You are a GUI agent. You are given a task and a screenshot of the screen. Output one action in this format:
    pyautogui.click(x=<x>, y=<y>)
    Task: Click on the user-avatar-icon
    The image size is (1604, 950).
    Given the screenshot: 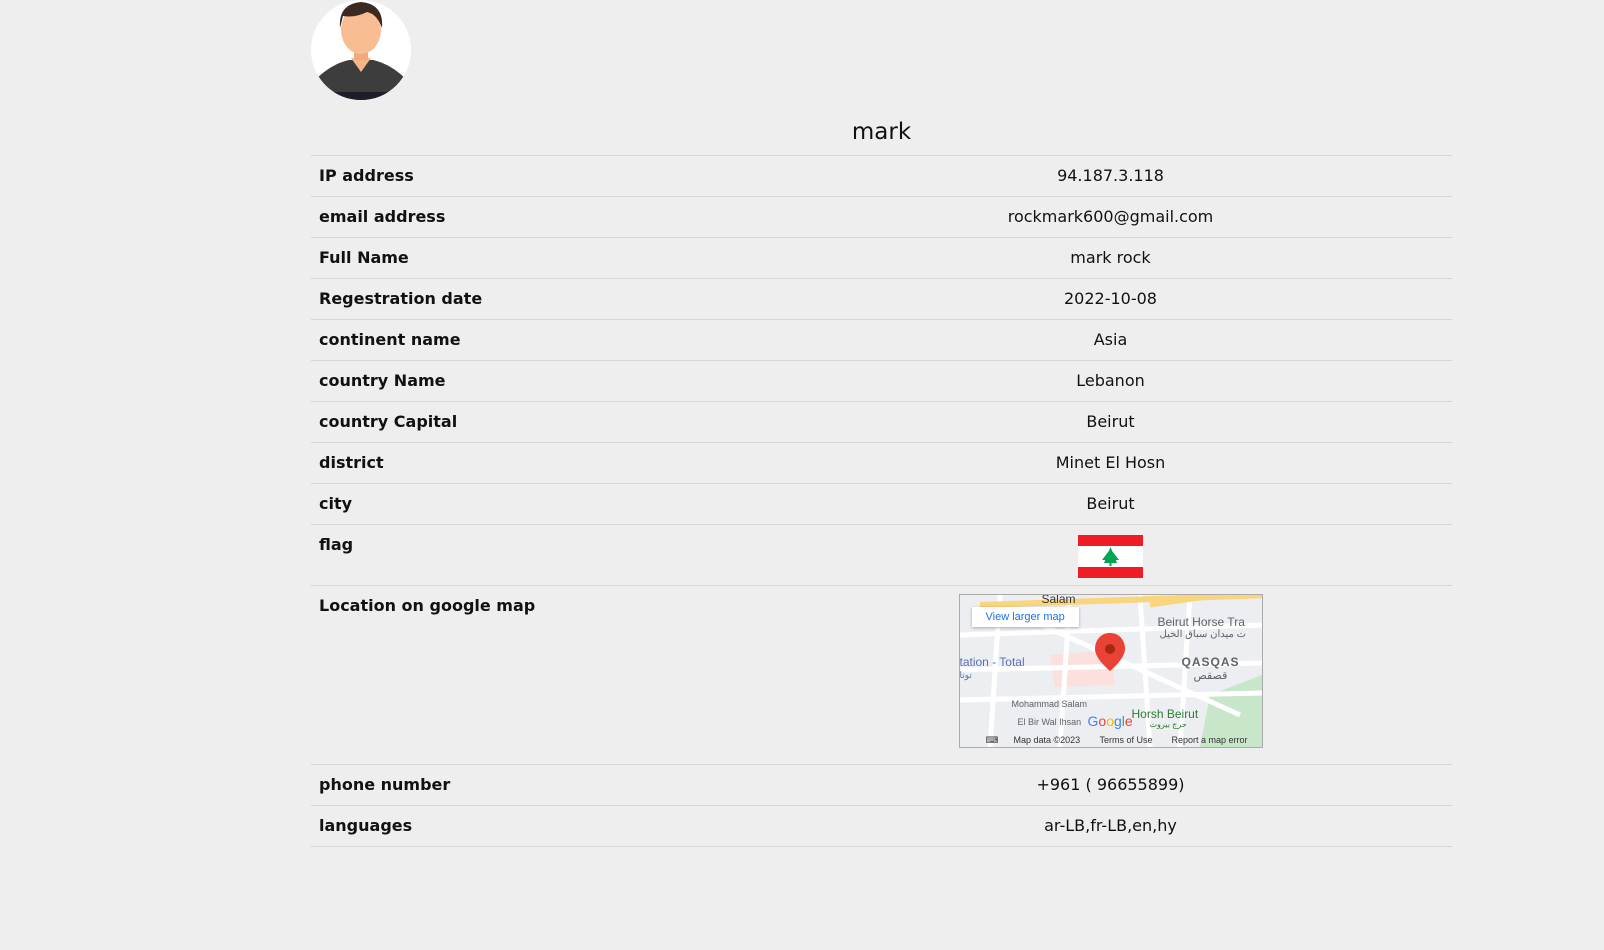 What is the action you would take?
    pyautogui.click(x=361, y=50)
    